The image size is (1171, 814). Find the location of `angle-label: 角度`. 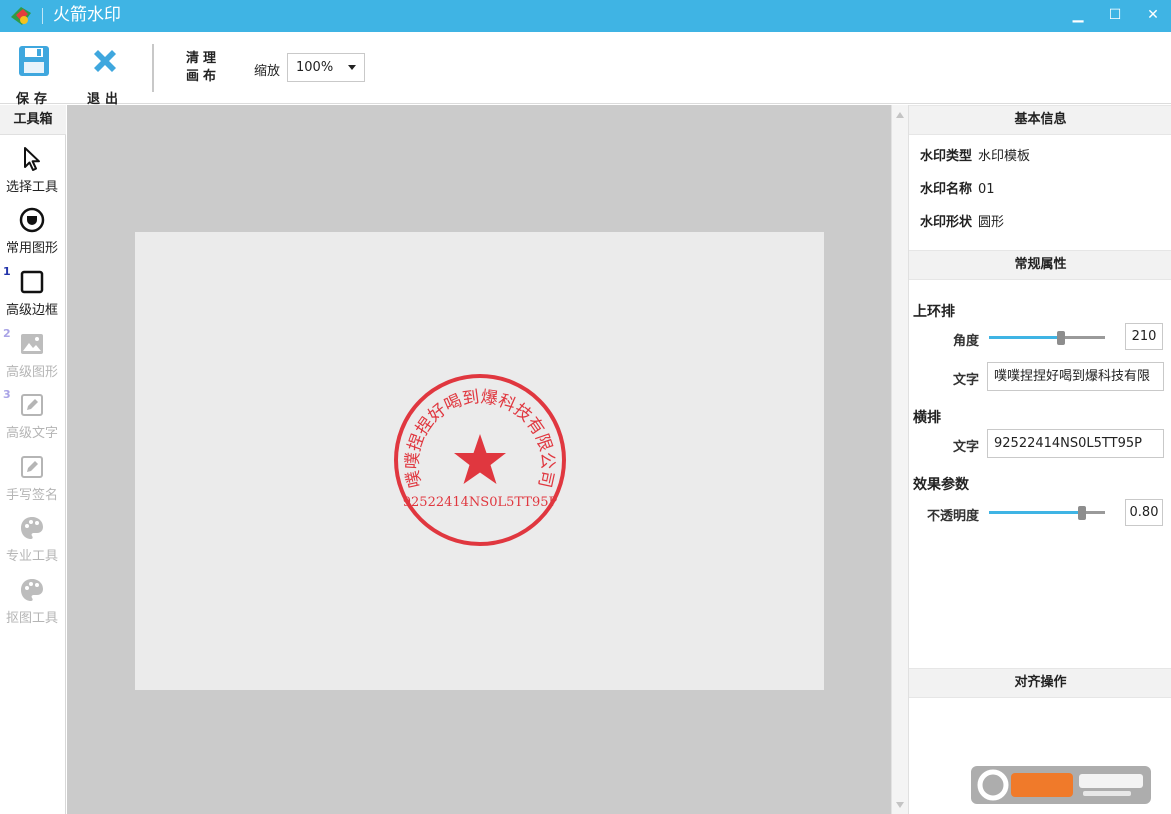

angle-label: 角度 is located at coordinates (965, 341).